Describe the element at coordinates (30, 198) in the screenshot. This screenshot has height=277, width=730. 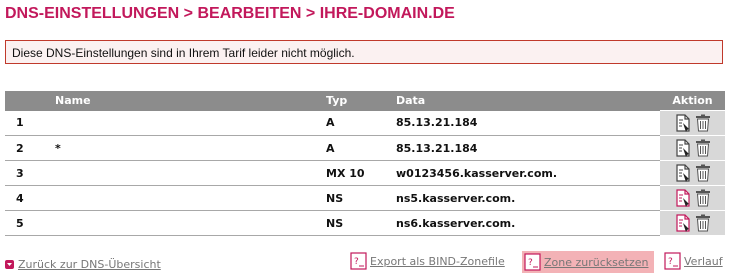
I see `row-number: 4` at that location.